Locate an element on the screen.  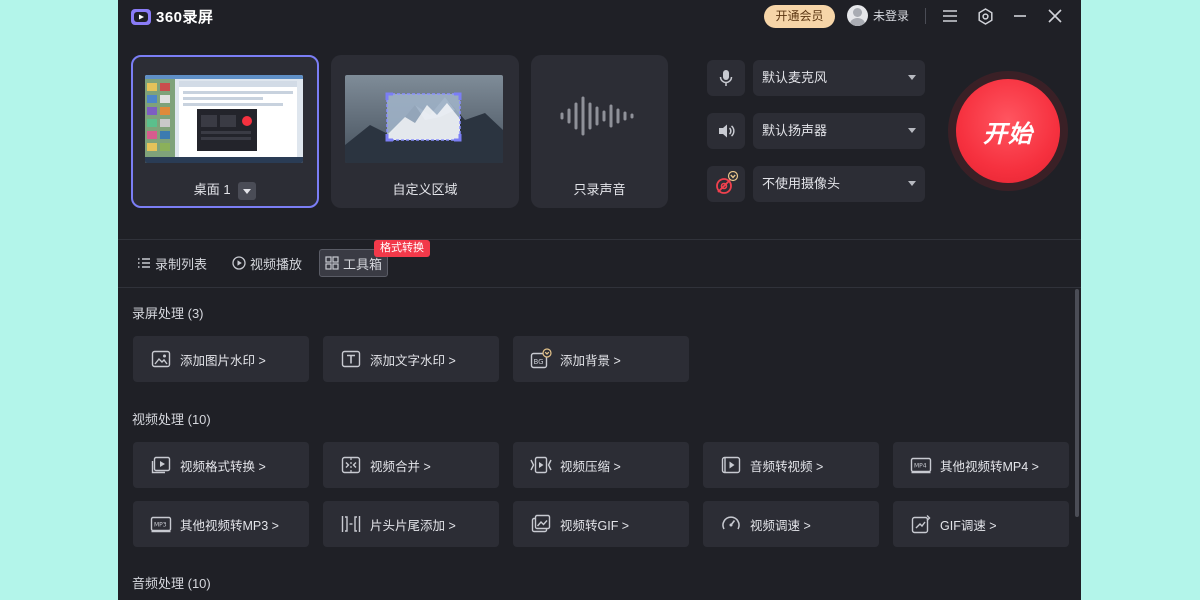
camera-value: 不使用摄像头 is located at coordinates (801, 183).